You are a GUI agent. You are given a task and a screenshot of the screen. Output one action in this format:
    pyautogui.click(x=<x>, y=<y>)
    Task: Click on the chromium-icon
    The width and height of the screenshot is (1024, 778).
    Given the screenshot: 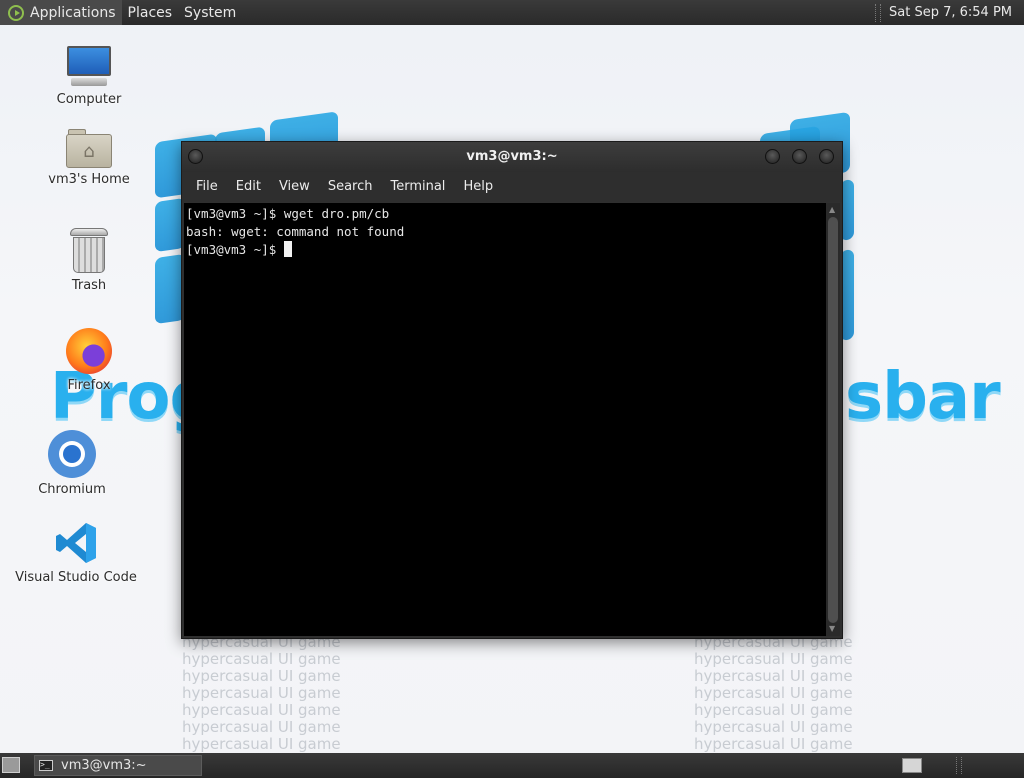 What is the action you would take?
    pyautogui.click(x=72, y=454)
    